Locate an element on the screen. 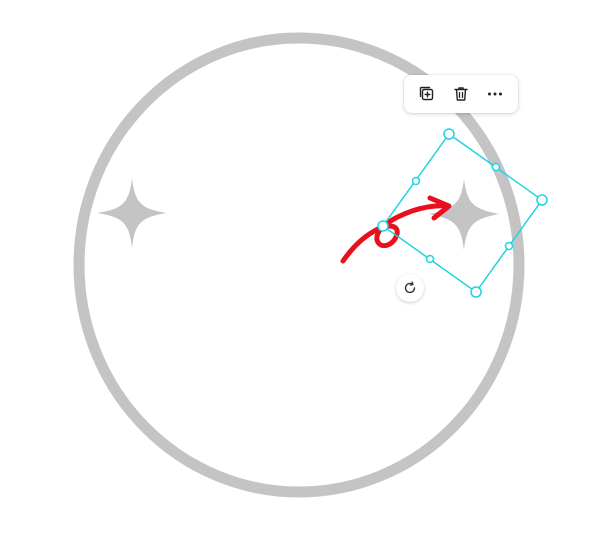 Image resolution: width=600 pixels, height=546 pixels. delete-button is located at coordinates (461, 94).